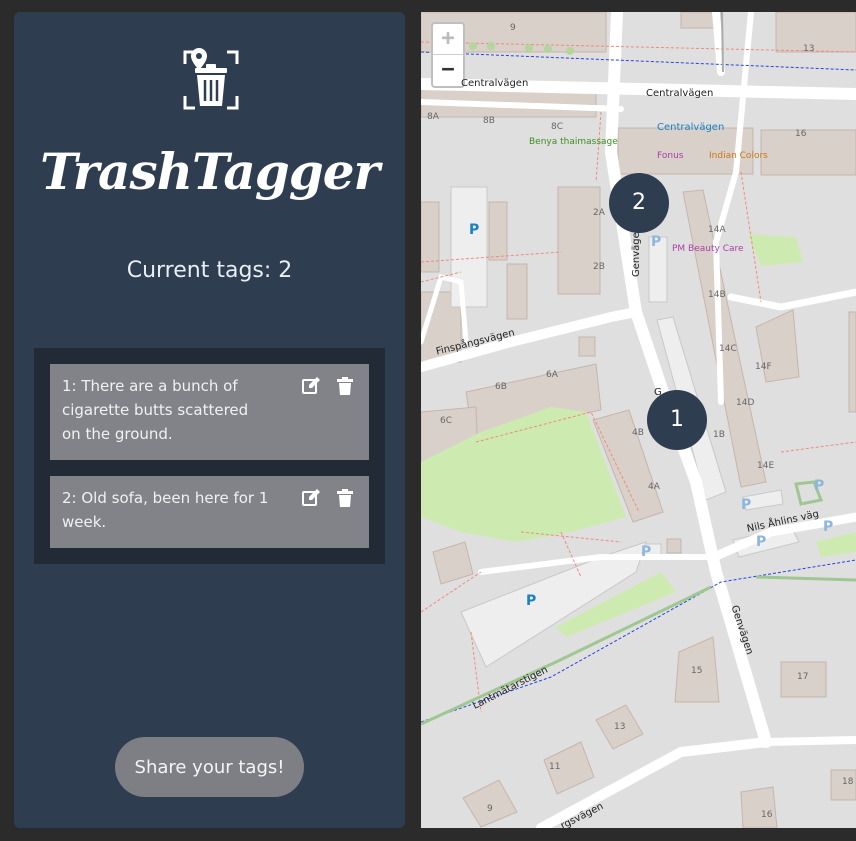  Describe the element at coordinates (501, 387) in the screenshot. I see `house-number: 6B` at that location.